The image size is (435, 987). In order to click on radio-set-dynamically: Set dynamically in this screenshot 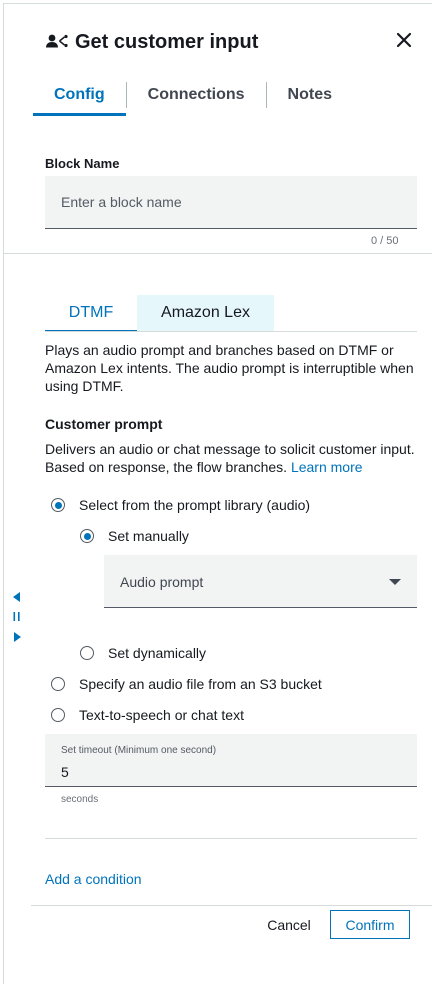, I will do `click(143, 653)`.